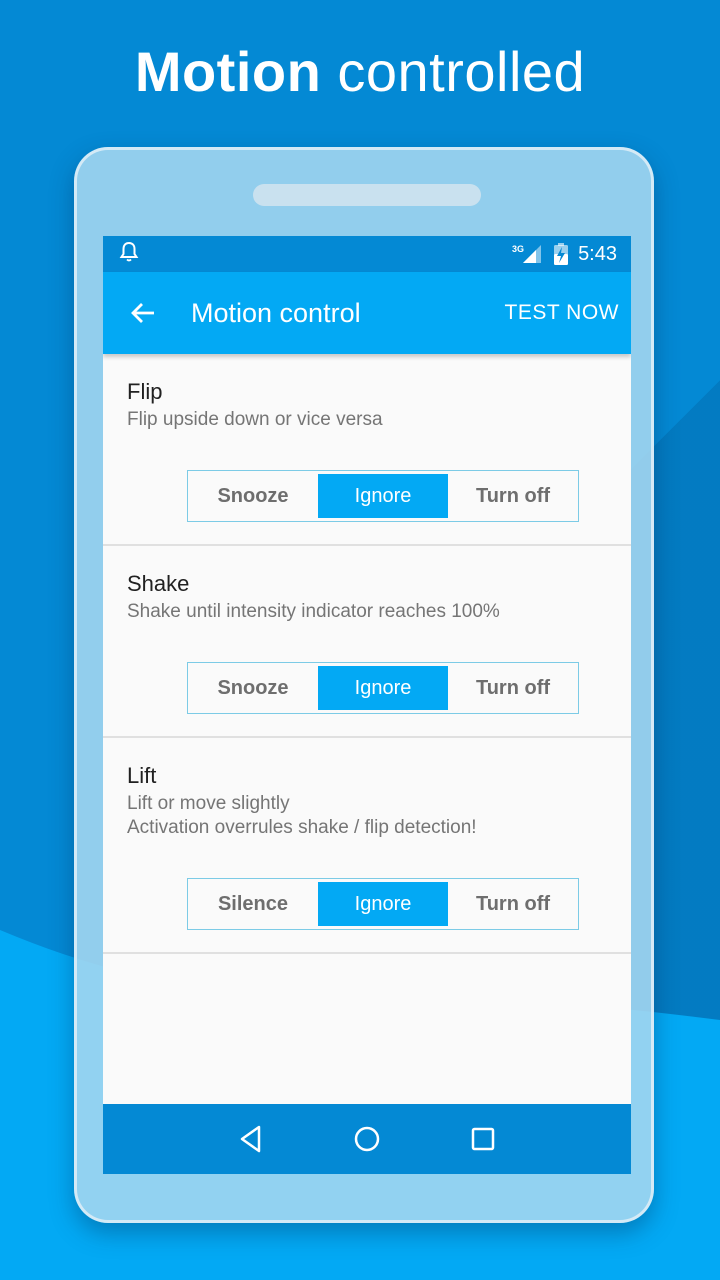  What do you see at coordinates (142, 775) in the screenshot?
I see `item-title: Lift` at bounding box center [142, 775].